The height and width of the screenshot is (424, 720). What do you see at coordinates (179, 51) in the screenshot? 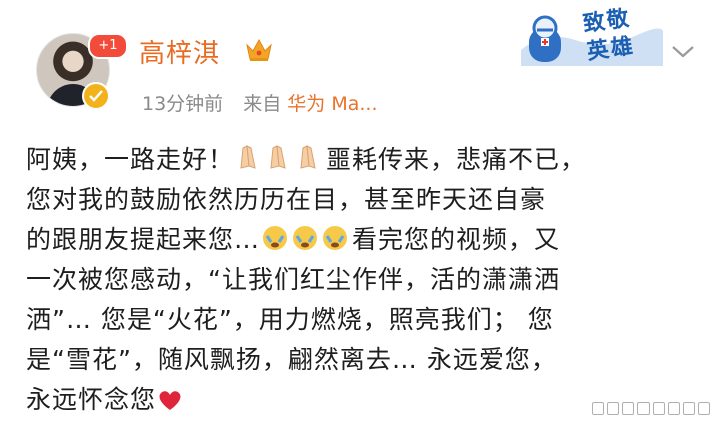
I see `username: 高梓淇` at bounding box center [179, 51].